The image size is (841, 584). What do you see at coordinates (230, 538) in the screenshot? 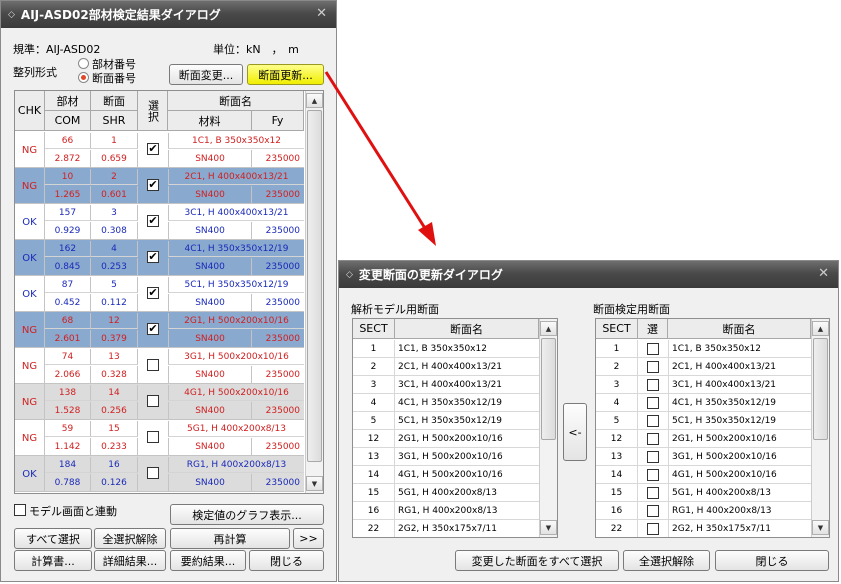
I see `recalc-button: 再計算` at bounding box center [230, 538].